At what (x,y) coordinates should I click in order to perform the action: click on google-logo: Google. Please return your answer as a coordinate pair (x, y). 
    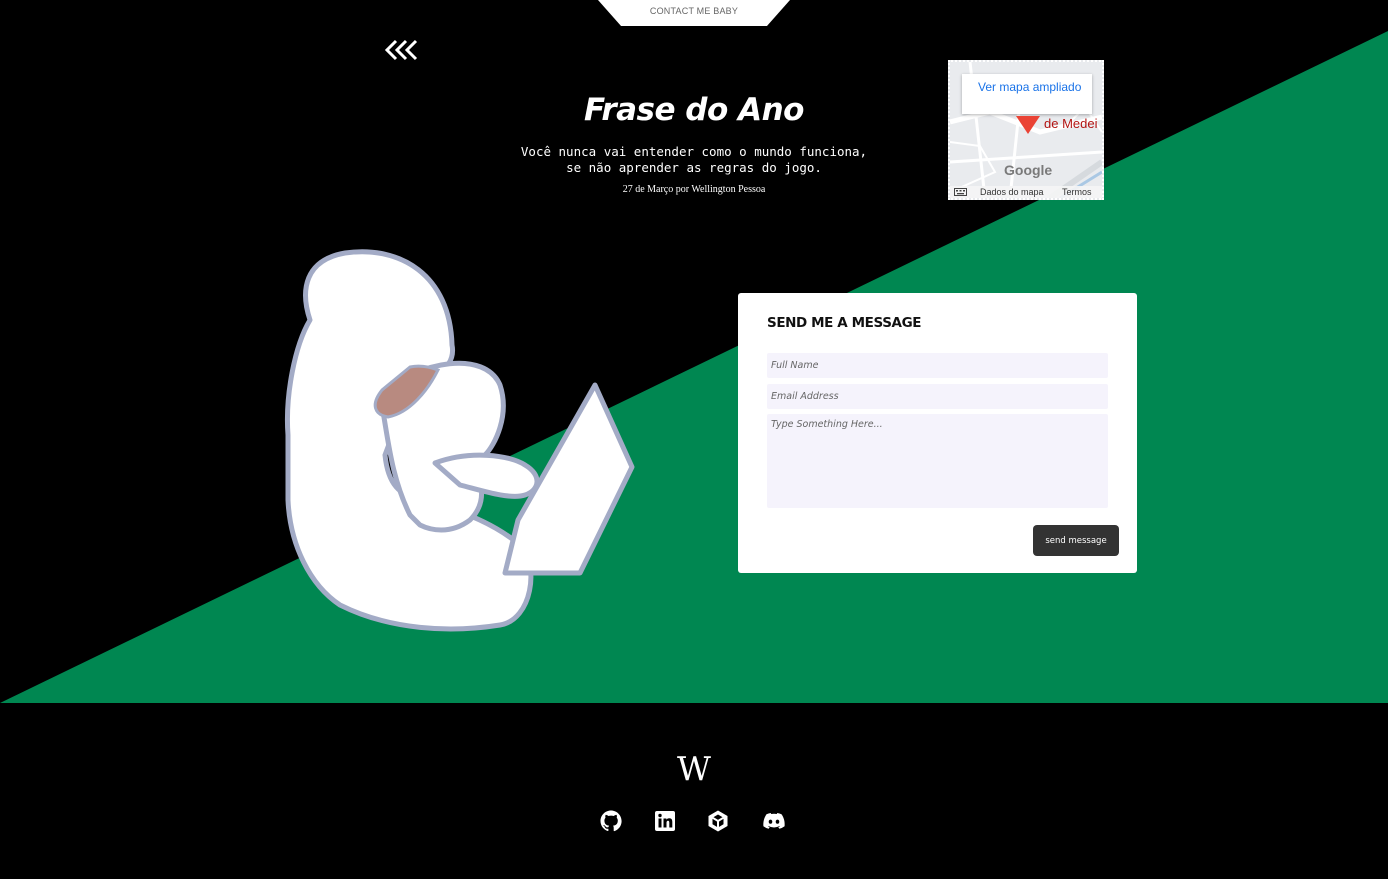
    Looking at the image, I should click on (1028, 170).